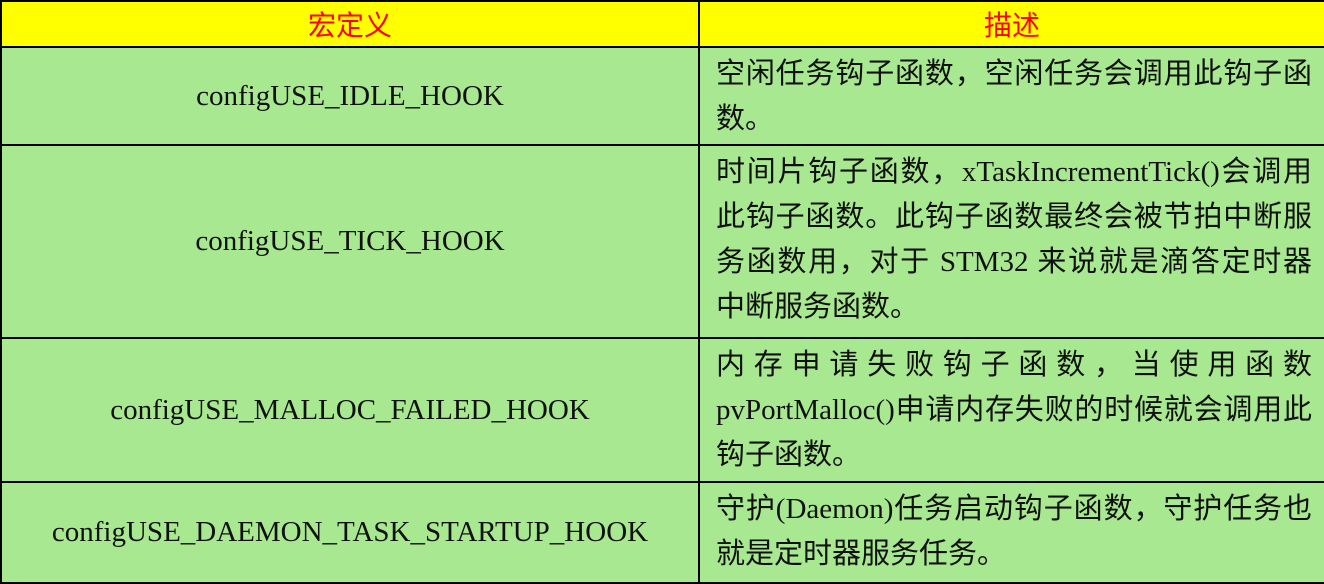 Image resolution: width=1324 pixels, height=584 pixels. What do you see at coordinates (350, 96) in the screenshot?
I see `macro-name-cell: configUSE_IDLE_HOOK` at bounding box center [350, 96].